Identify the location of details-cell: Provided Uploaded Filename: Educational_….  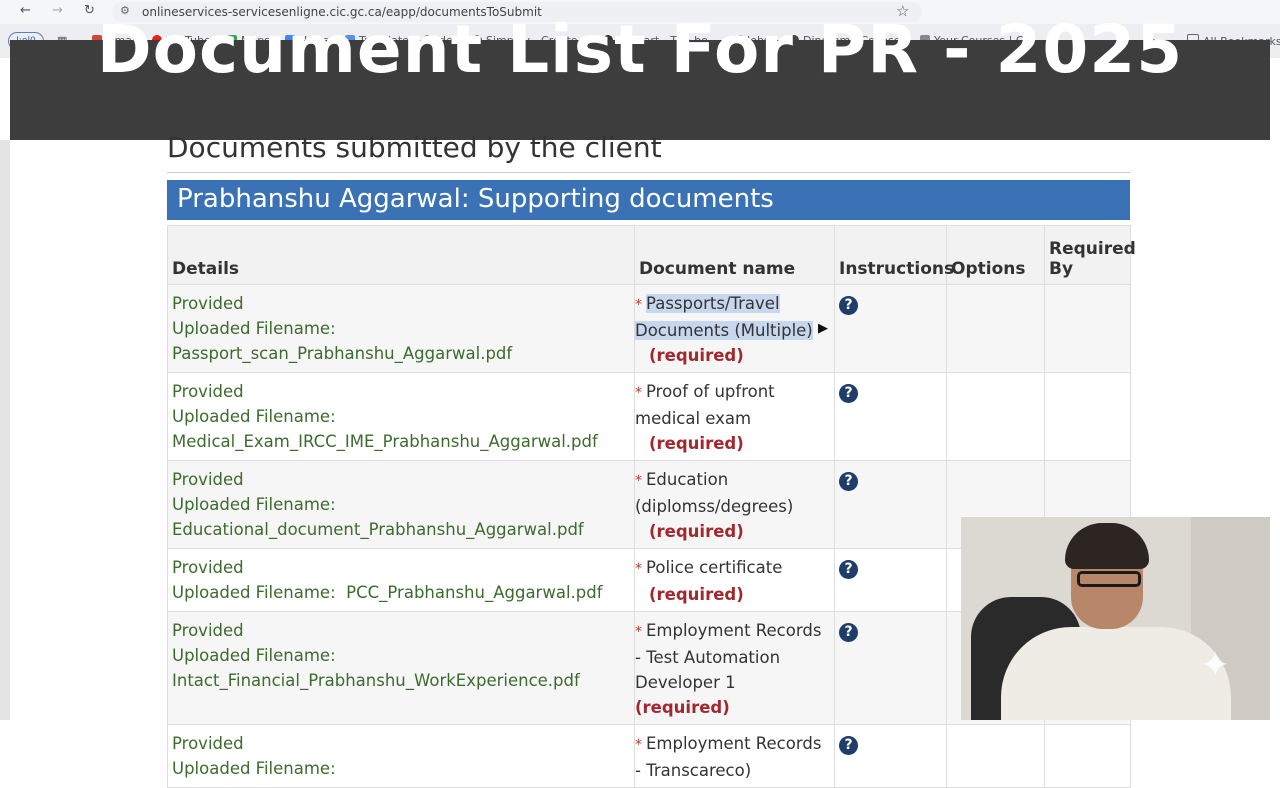
(401, 504).